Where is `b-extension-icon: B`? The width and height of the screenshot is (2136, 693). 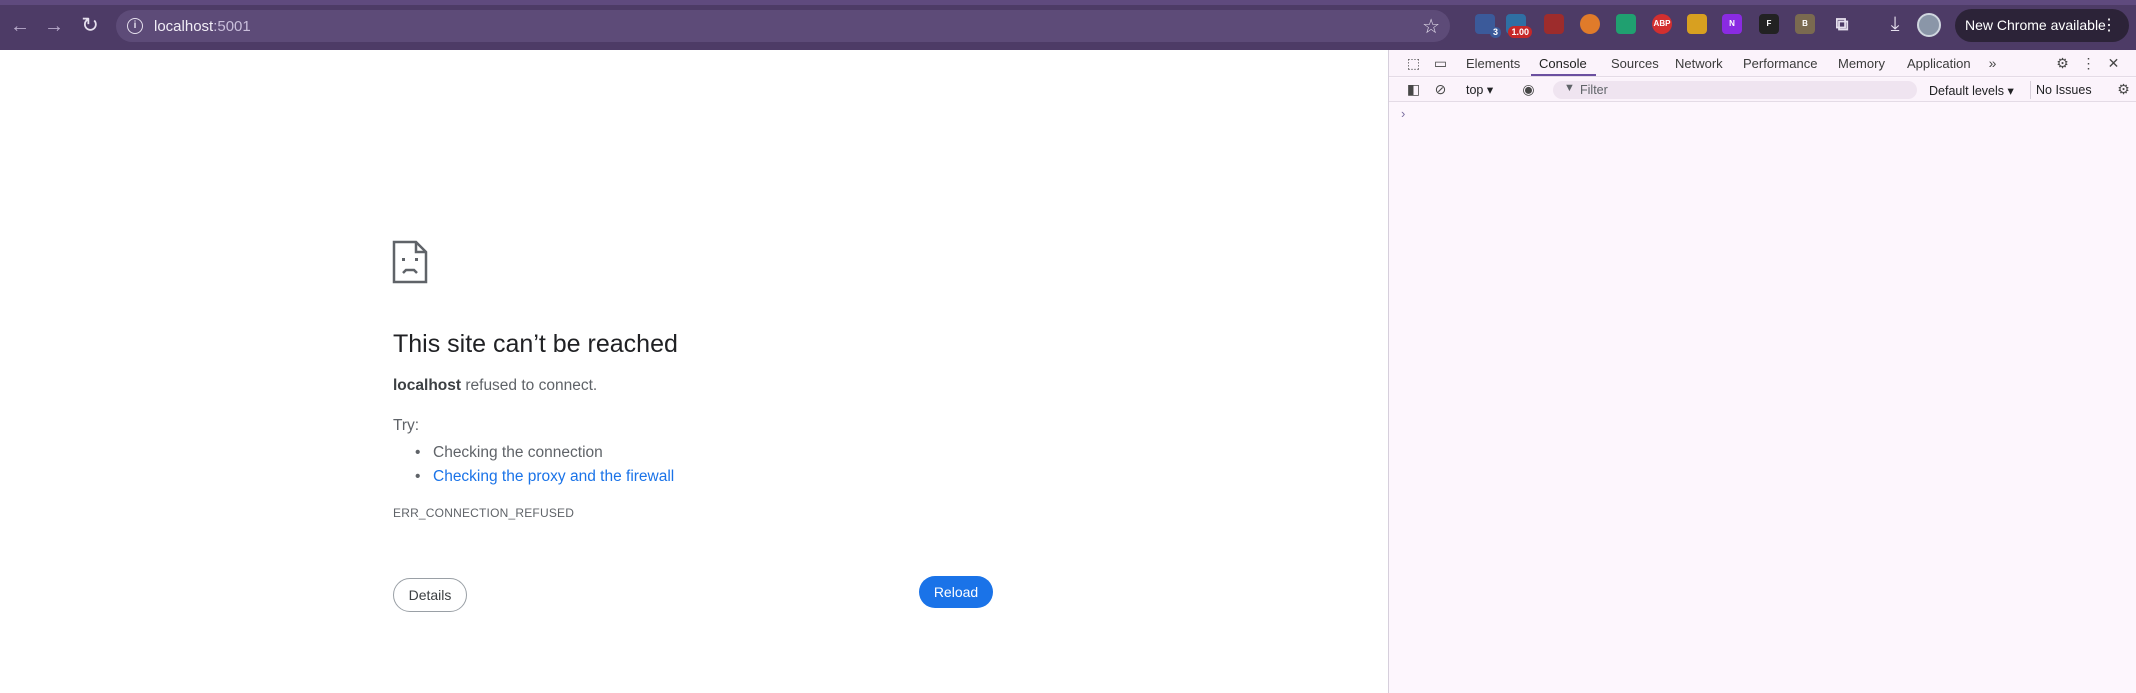 b-extension-icon: B is located at coordinates (1805, 24).